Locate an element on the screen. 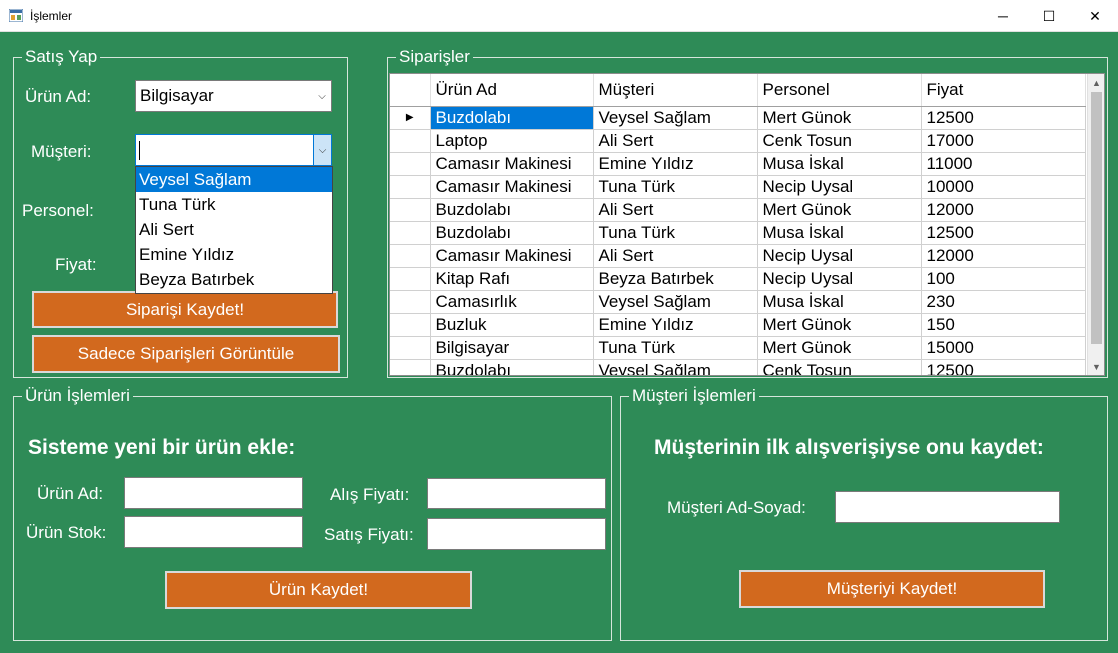 The image size is (1118, 653). table-cell: 10000 is located at coordinates (1003, 187).